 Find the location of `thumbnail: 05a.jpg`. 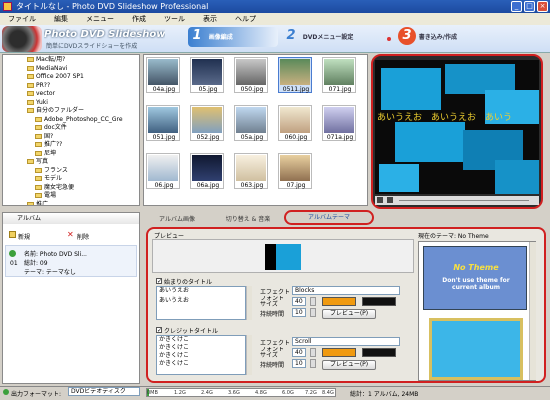

thumbnail: 05a.jpg is located at coordinates (251, 123).